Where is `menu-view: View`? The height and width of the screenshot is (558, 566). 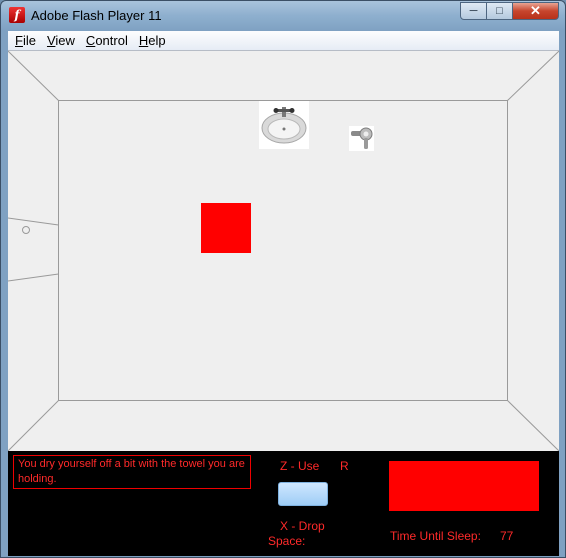
menu-view: View is located at coordinates (61, 40).